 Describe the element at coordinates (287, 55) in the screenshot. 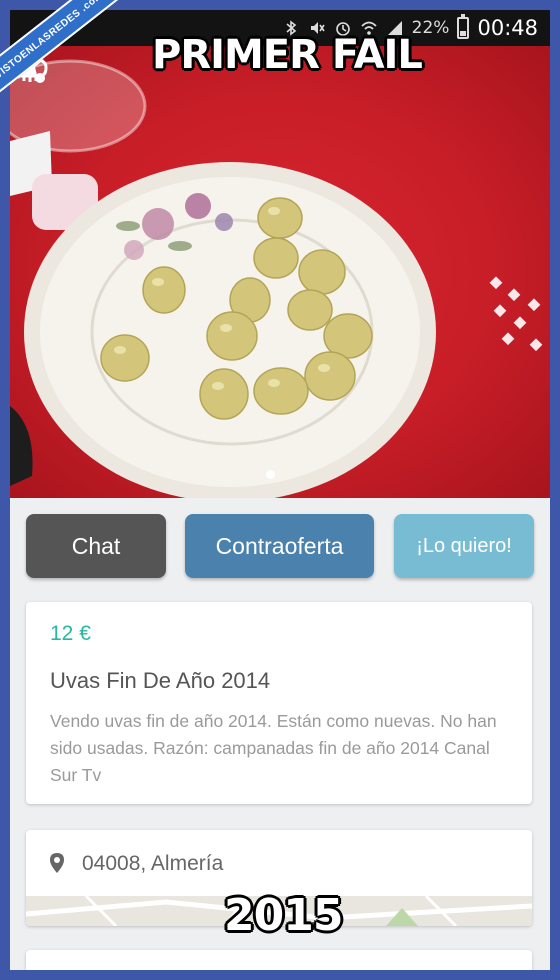

I see `meme-caption-top: PRIMER FAIL` at that location.